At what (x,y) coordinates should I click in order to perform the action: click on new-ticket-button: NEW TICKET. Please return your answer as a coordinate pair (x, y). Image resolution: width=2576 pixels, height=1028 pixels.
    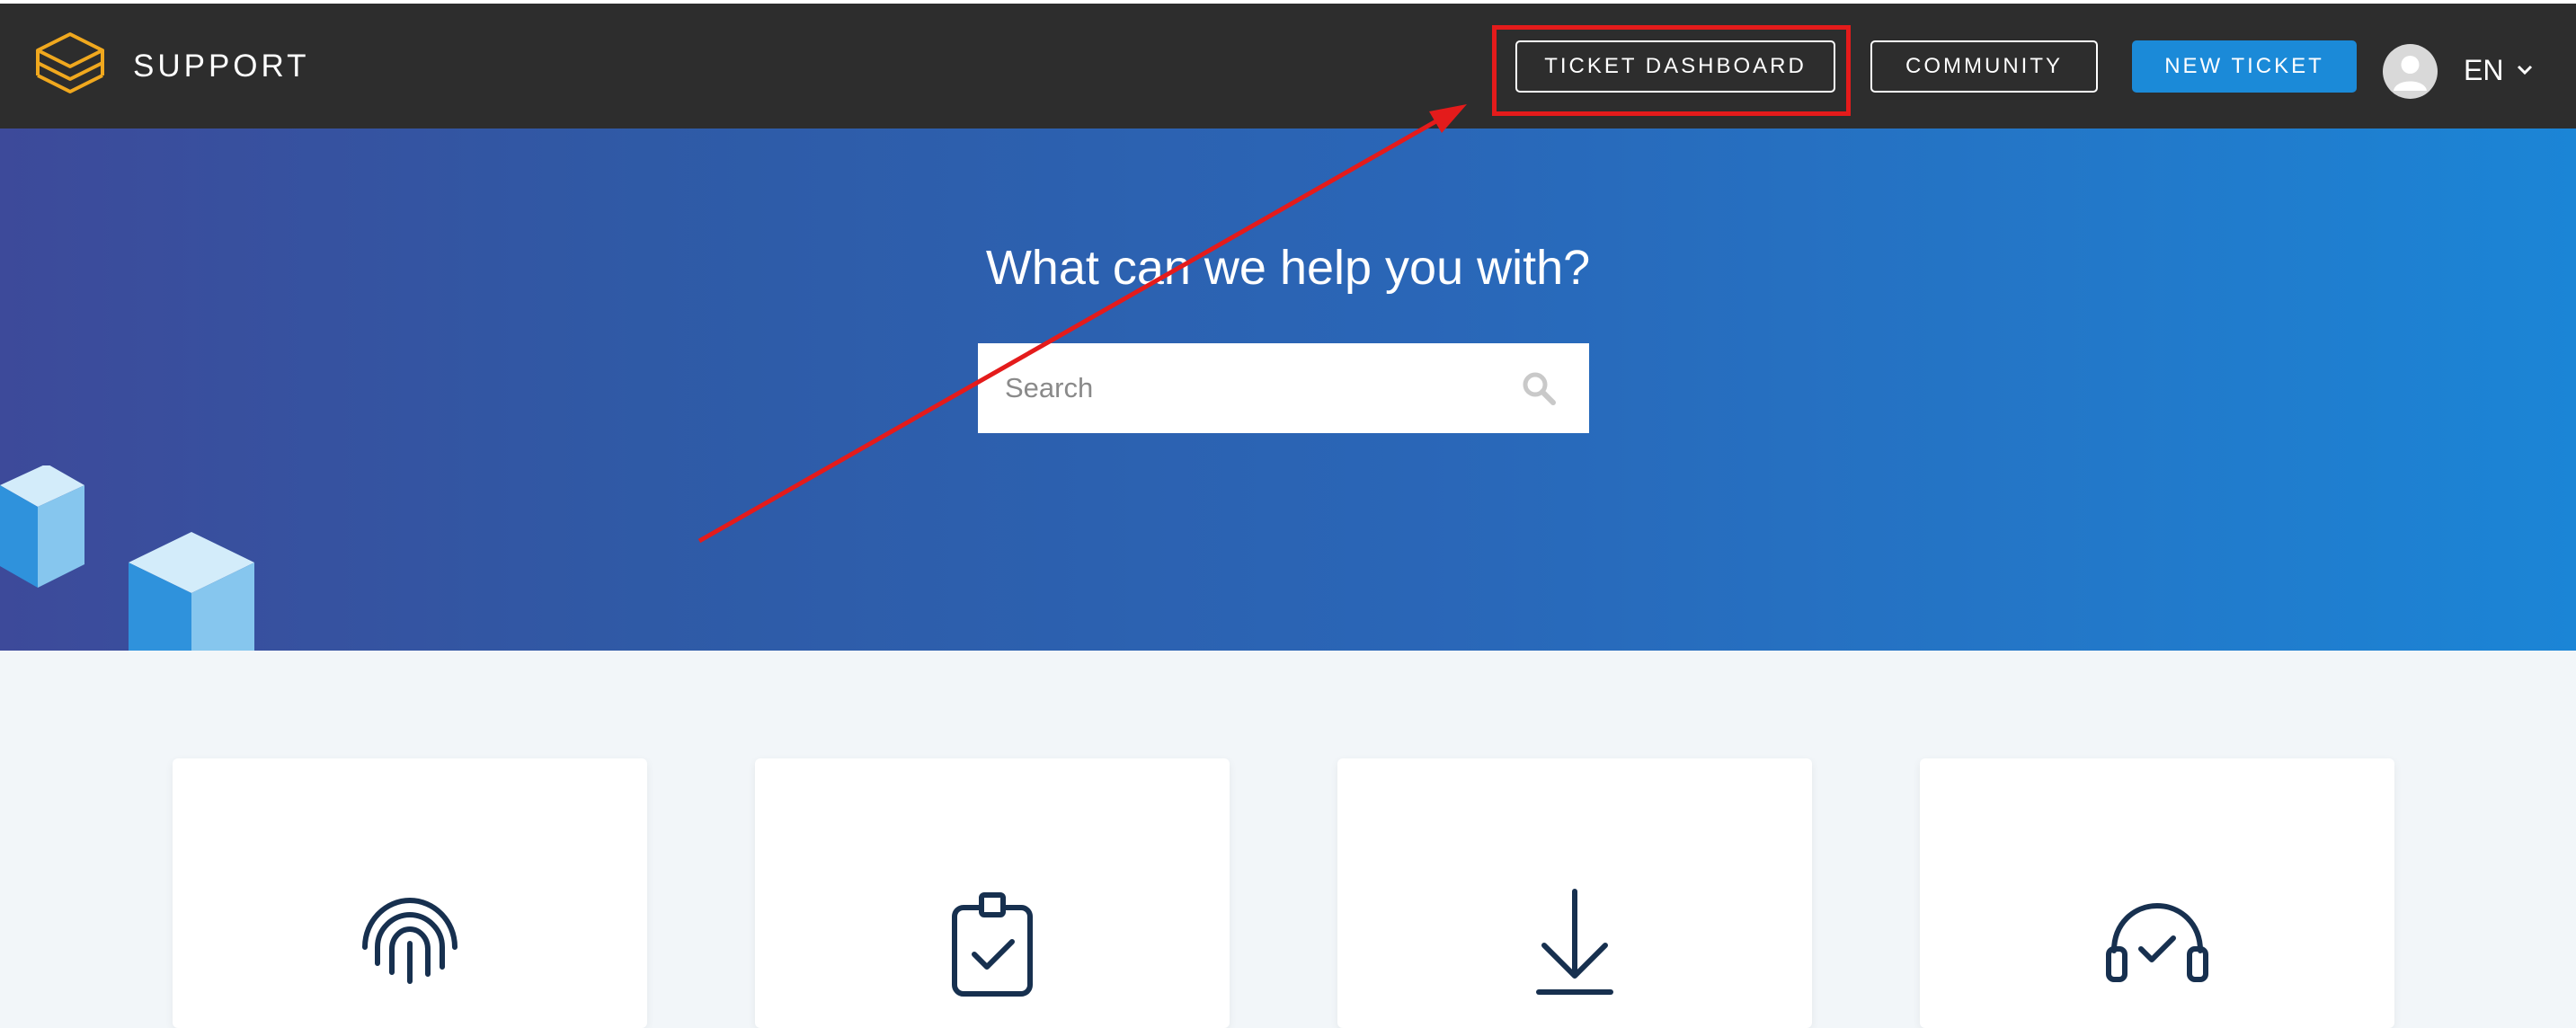
    Looking at the image, I should click on (2244, 66).